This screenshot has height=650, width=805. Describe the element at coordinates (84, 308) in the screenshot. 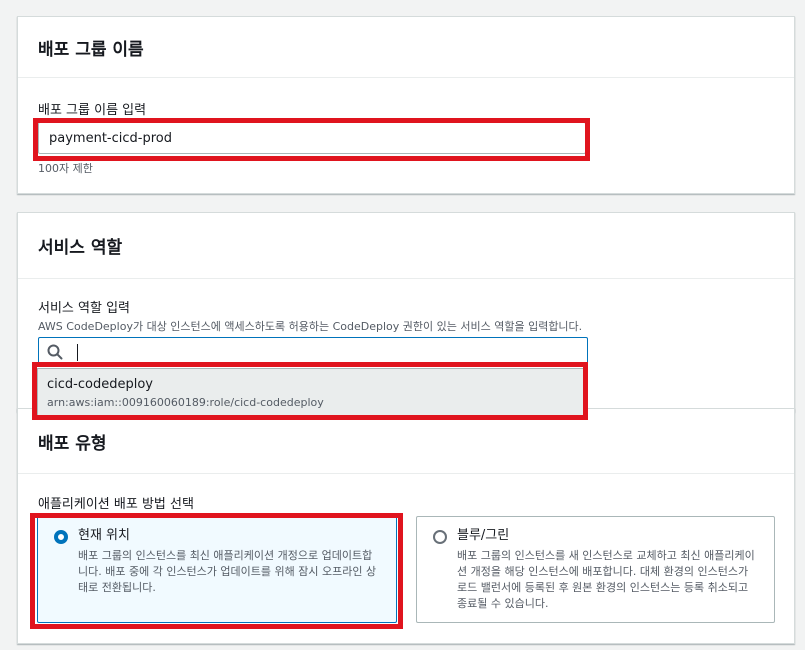

I see `service-role-label: 서비스 역할 입력` at that location.